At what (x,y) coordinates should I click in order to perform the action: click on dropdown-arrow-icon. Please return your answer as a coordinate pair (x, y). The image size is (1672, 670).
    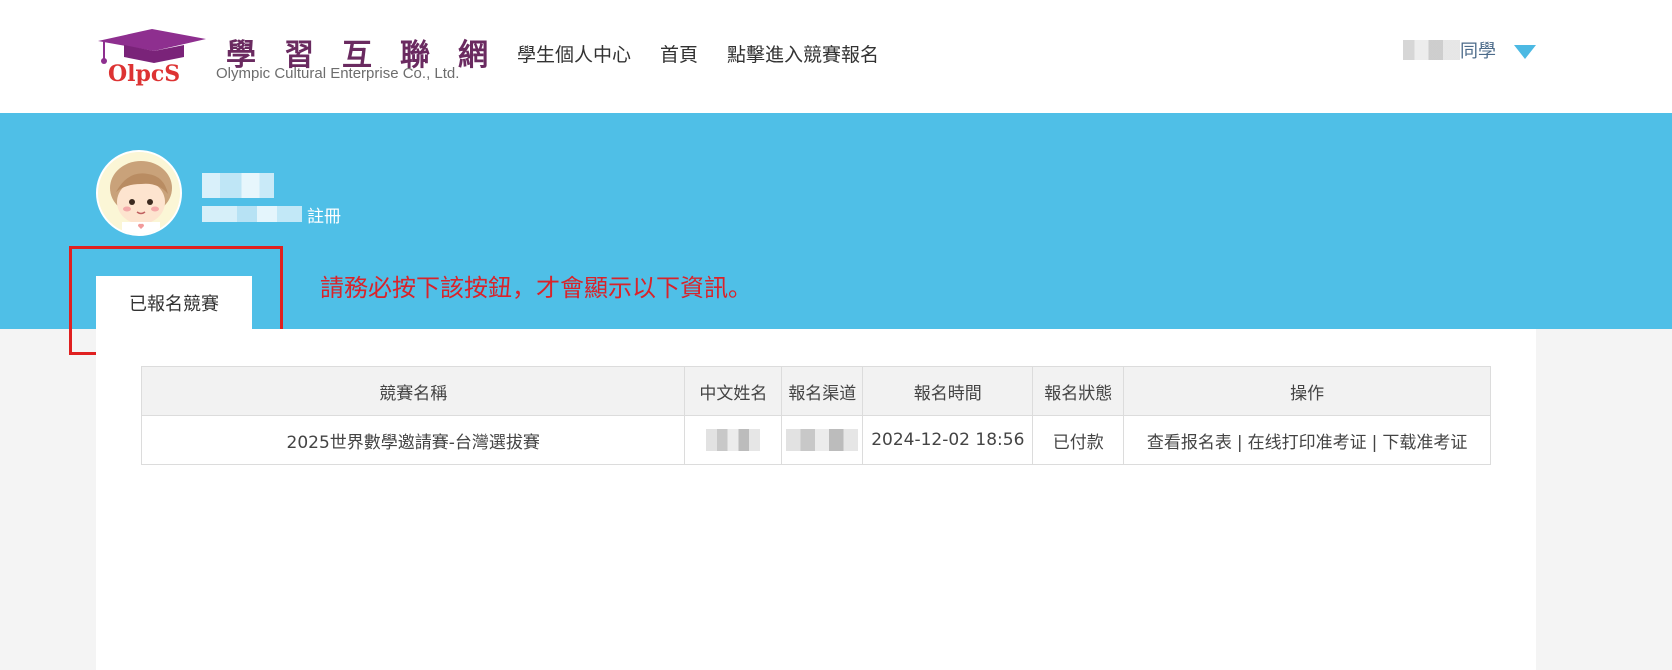
    Looking at the image, I should click on (1525, 52).